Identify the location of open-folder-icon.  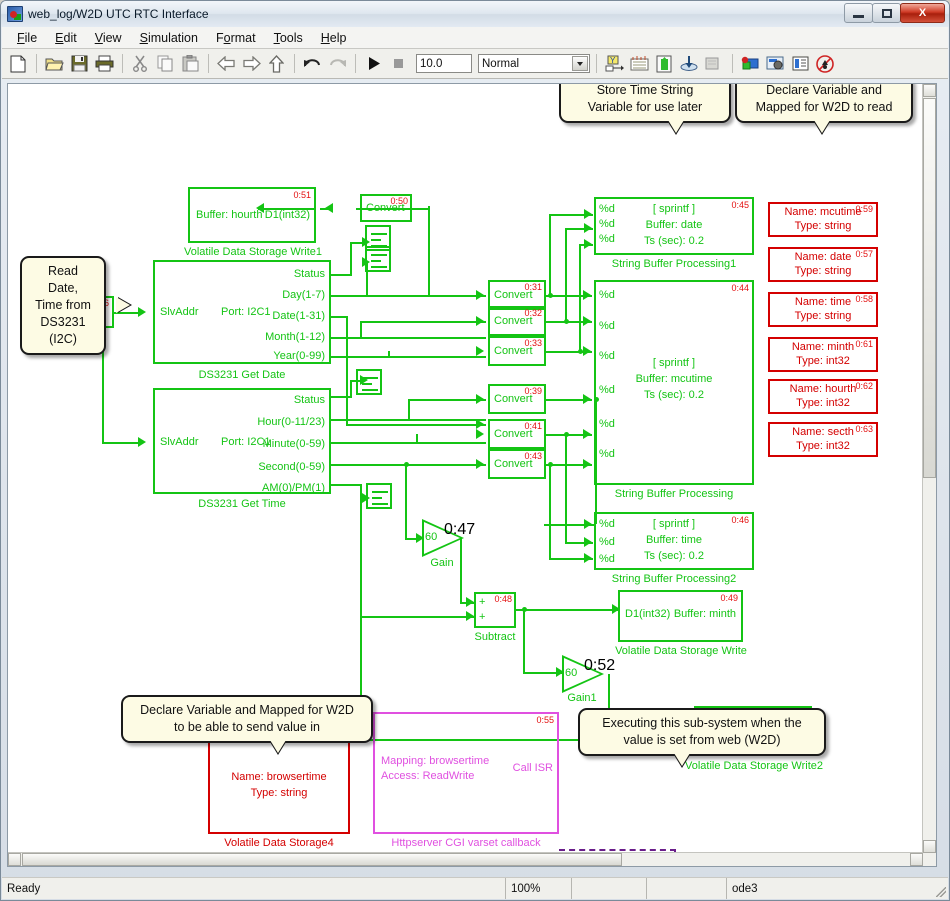
(54, 63).